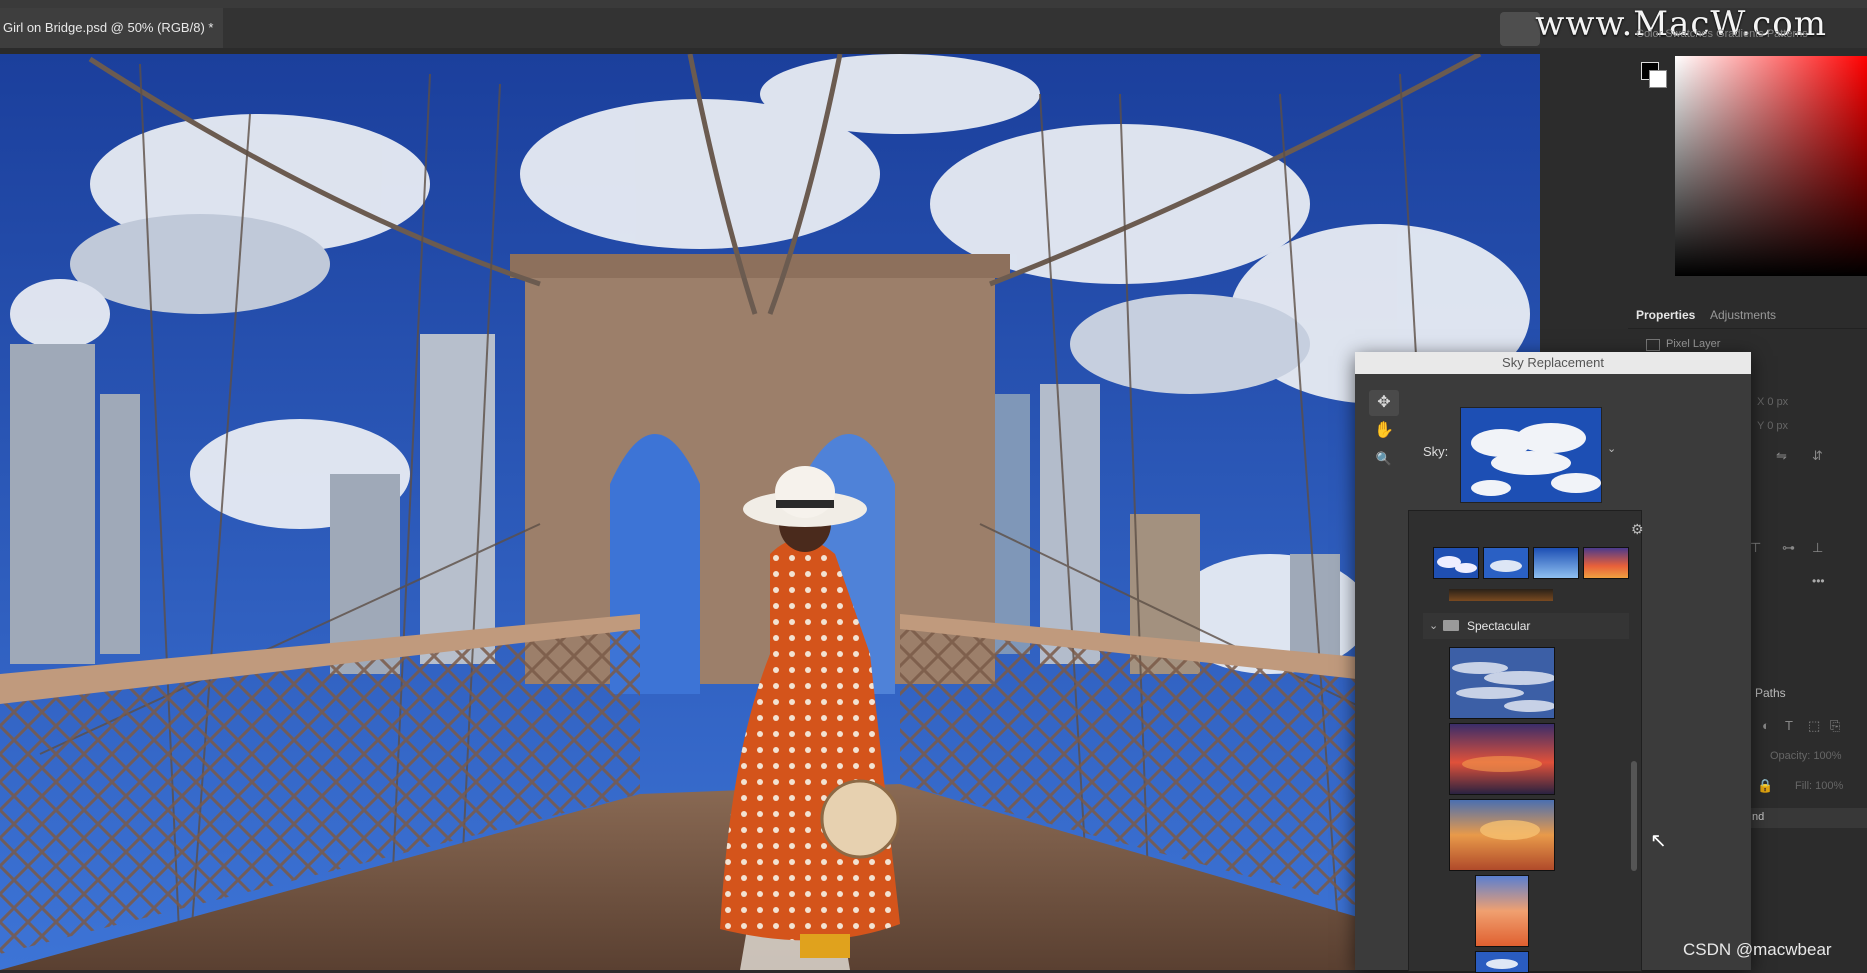  I want to click on watermark-logo, so click(1520, 29).